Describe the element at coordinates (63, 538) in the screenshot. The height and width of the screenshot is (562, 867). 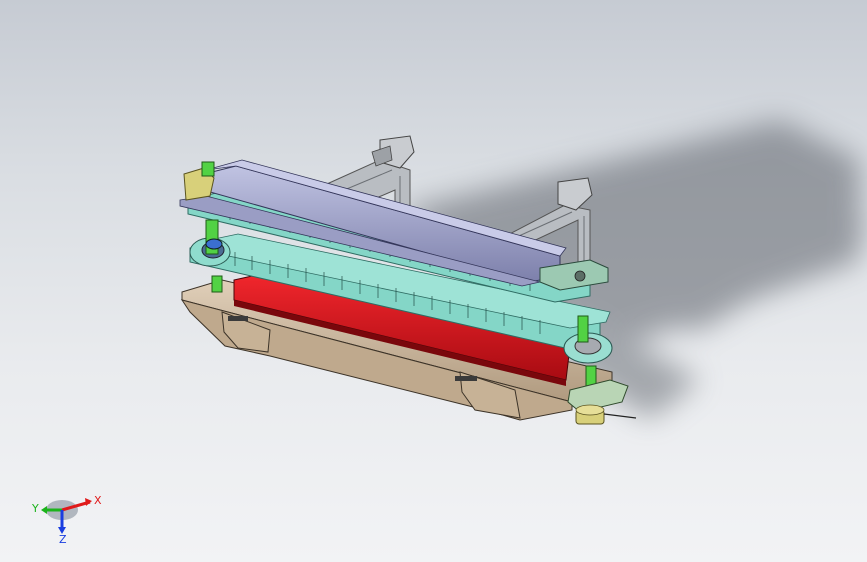
I see `z-axis-label: Z` at that location.